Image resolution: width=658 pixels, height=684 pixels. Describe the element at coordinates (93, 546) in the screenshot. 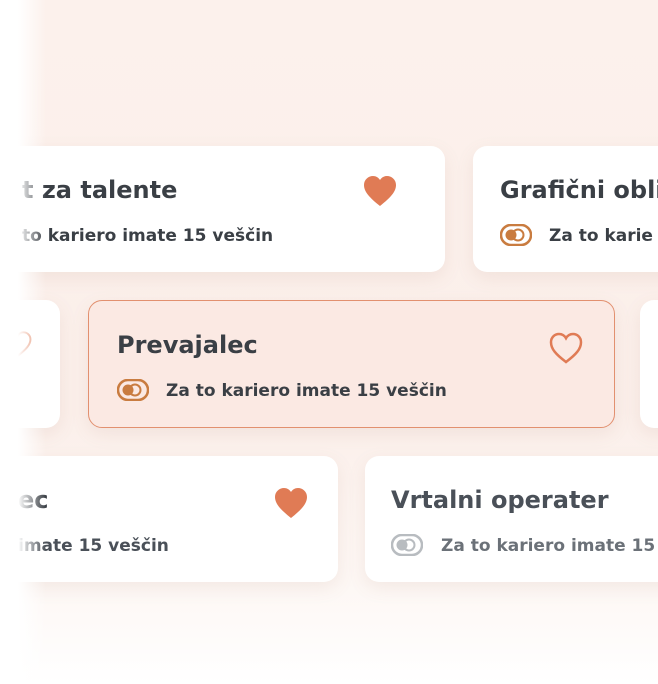

I see `skills-count-text: imate 15 veščin` at that location.